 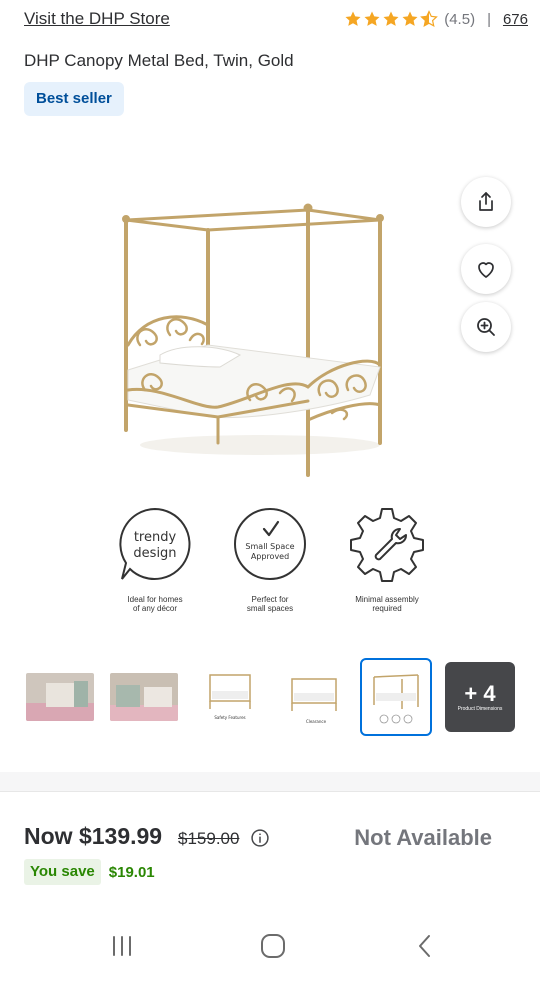 What do you see at coordinates (270, 599) in the screenshot?
I see `feature-caption: Perfect for` at bounding box center [270, 599].